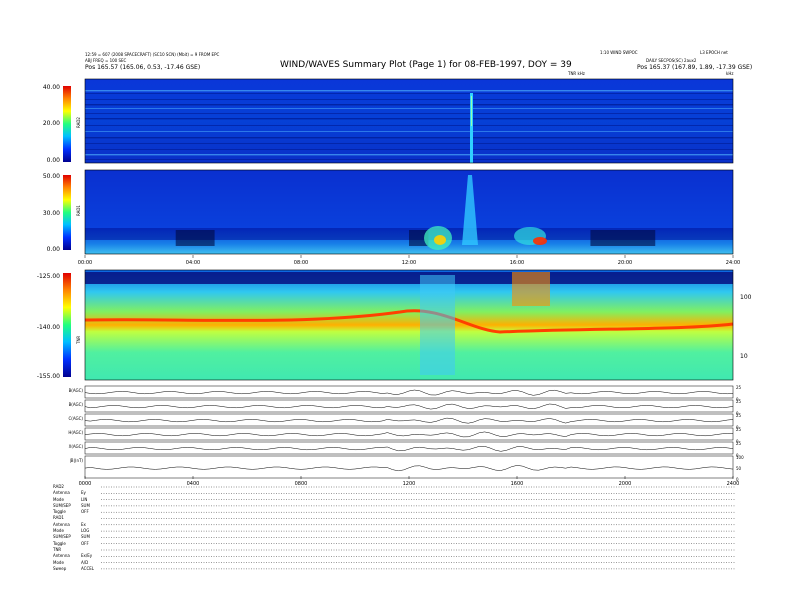 Image resolution: width=792 pixels, height=612 pixels. I want to click on rad2-panel-label: RAD2, so click(78, 122).